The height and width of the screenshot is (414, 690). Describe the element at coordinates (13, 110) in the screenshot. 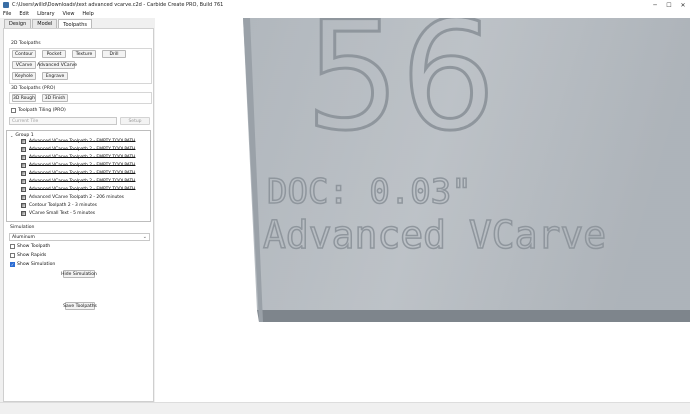

I see `toolpath-tiling-box` at that location.